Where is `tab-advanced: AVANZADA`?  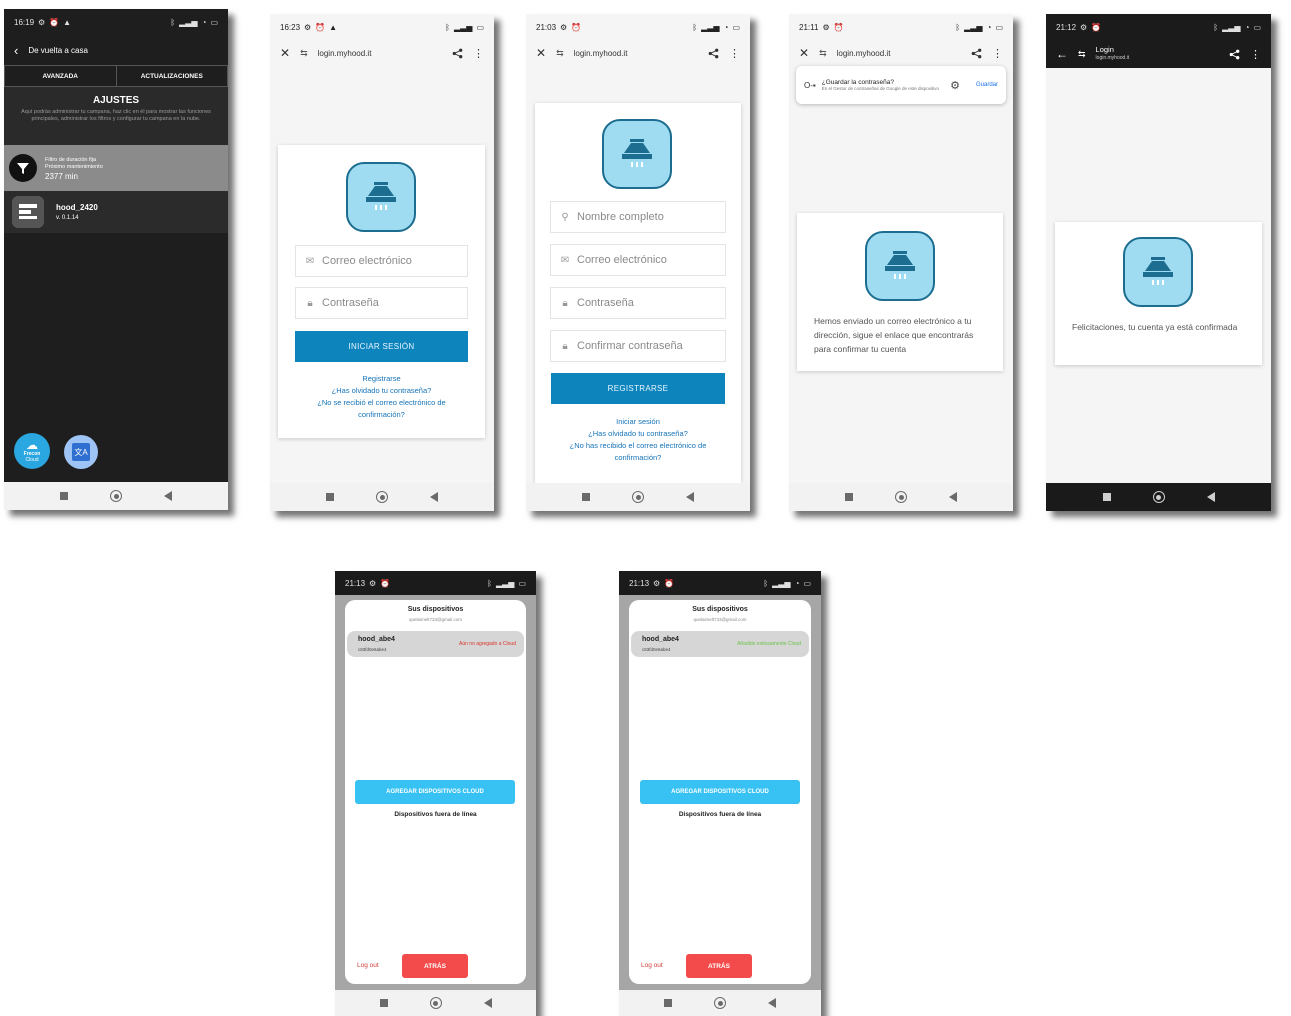
tab-advanced: AVANZADA is located at coordinates (61, 76).